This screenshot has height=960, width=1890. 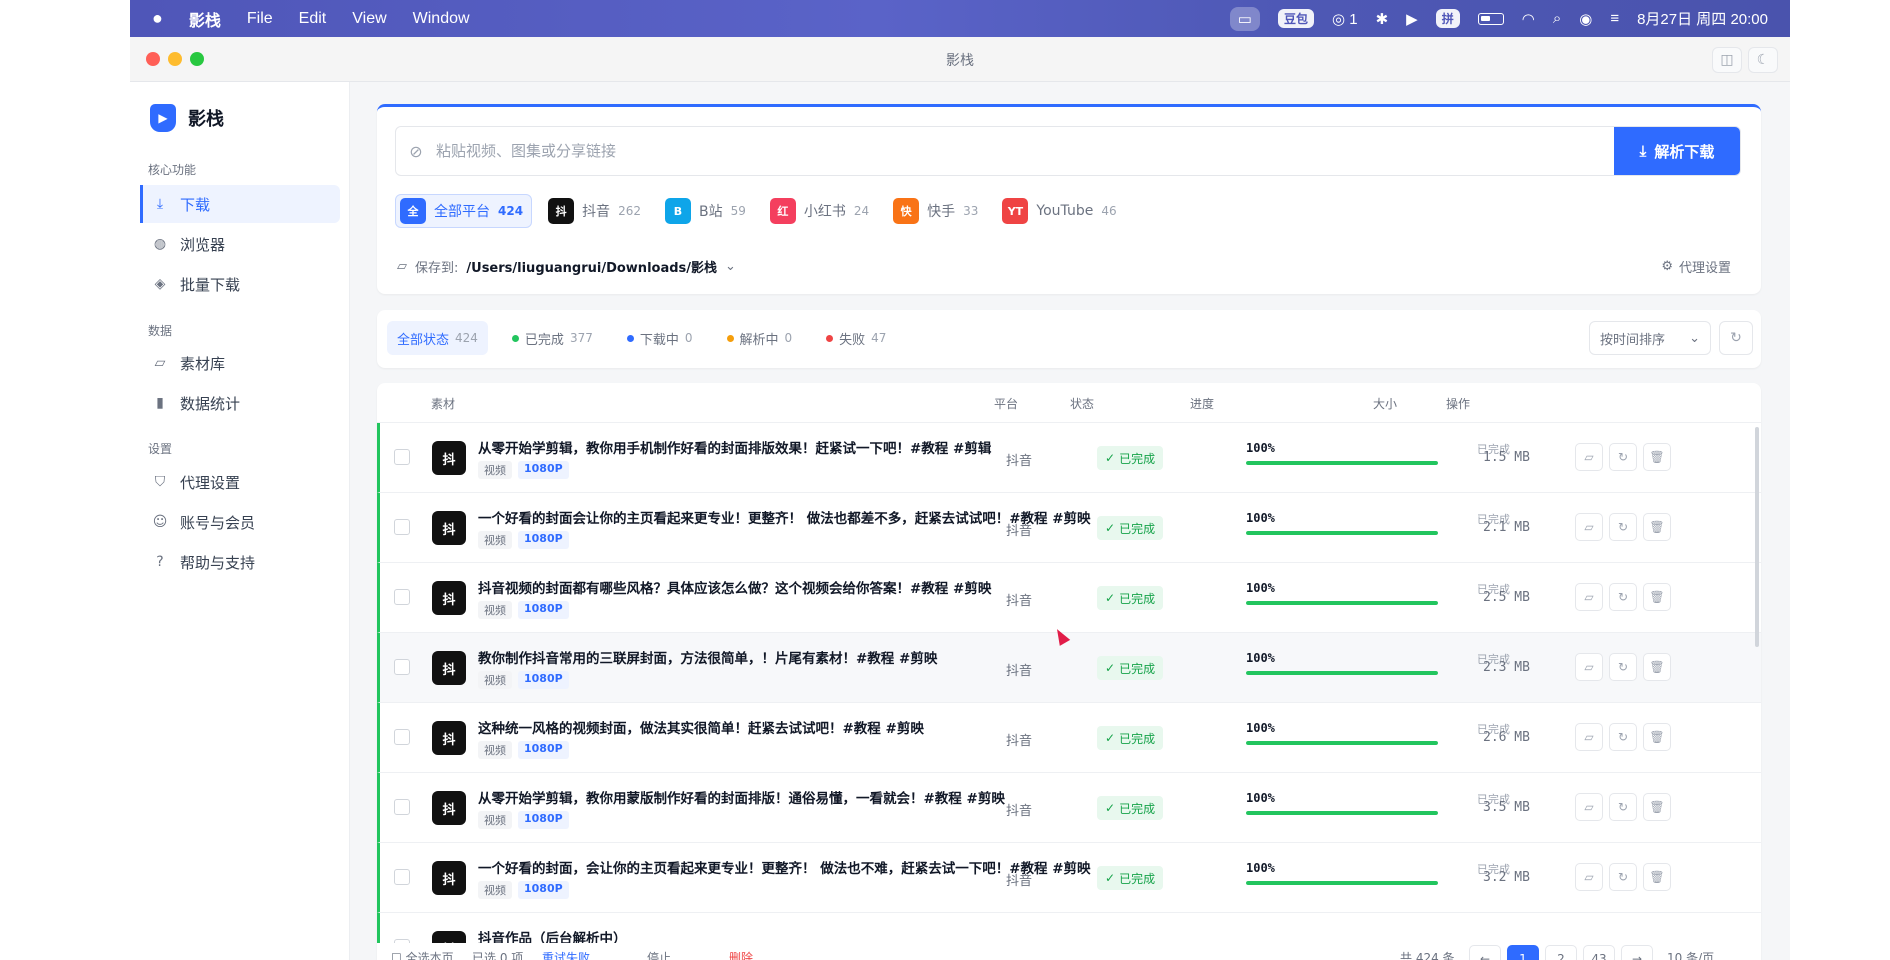 What do you see at coordinates (730, 266) in the screenshot?
I see `chevron-down-icon: ⌄` at bounding box center [730, 266].